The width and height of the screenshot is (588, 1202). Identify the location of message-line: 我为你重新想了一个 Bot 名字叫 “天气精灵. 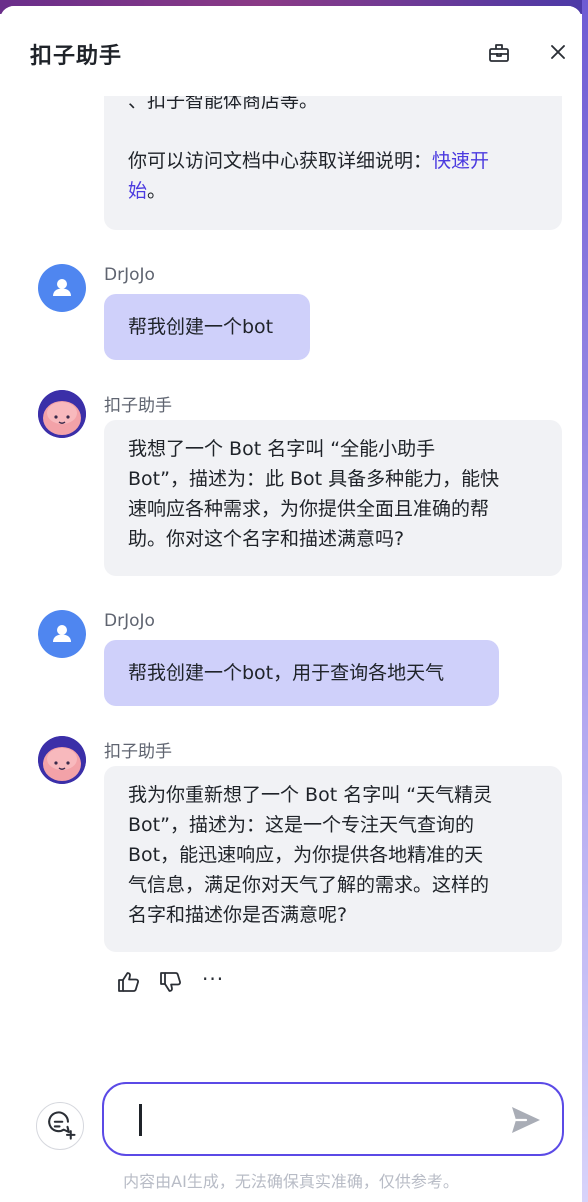
(310, 795).